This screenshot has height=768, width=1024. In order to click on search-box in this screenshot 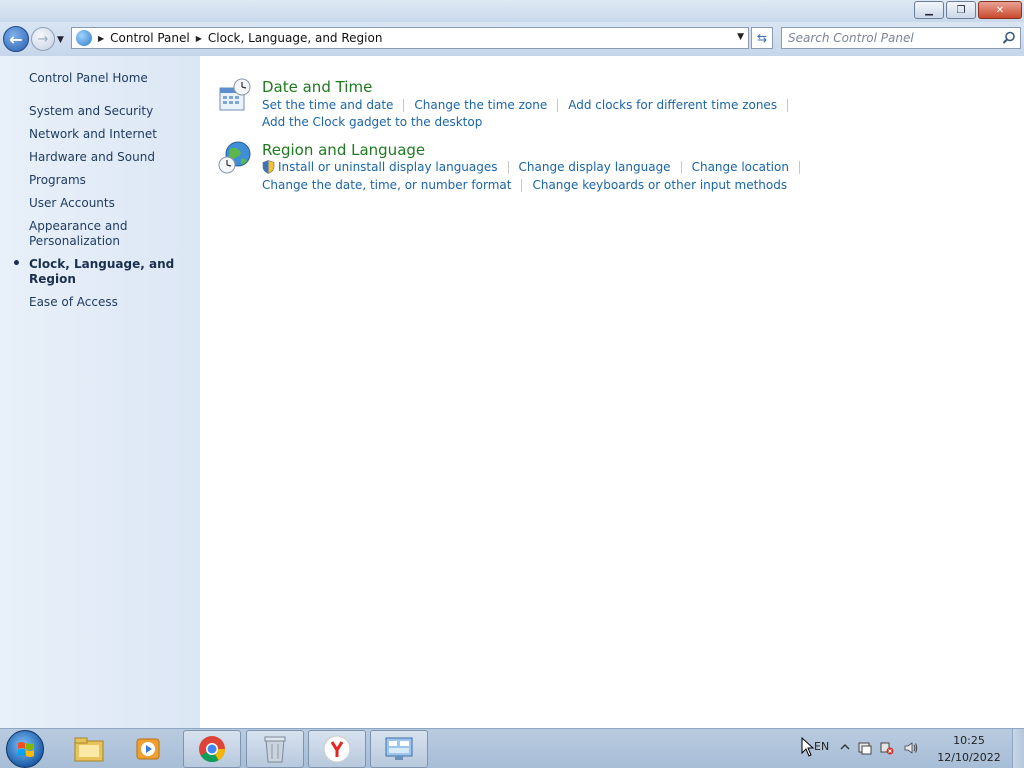, I will do `click(901, 38)`.